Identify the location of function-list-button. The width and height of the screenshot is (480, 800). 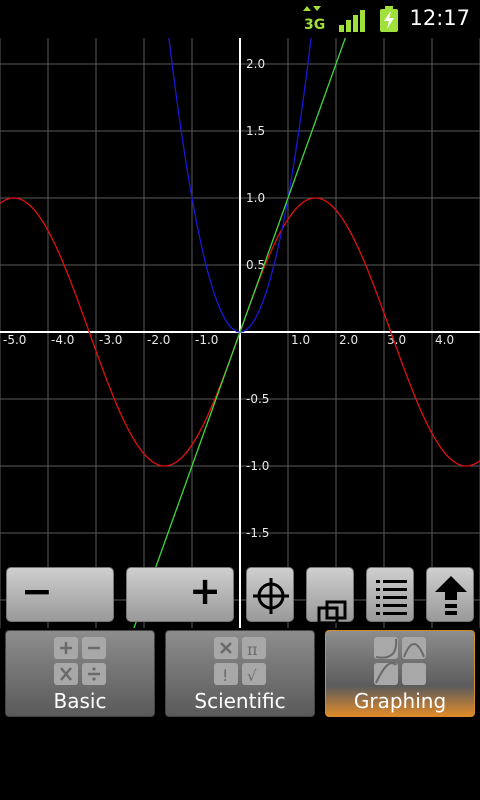
(390, 594).